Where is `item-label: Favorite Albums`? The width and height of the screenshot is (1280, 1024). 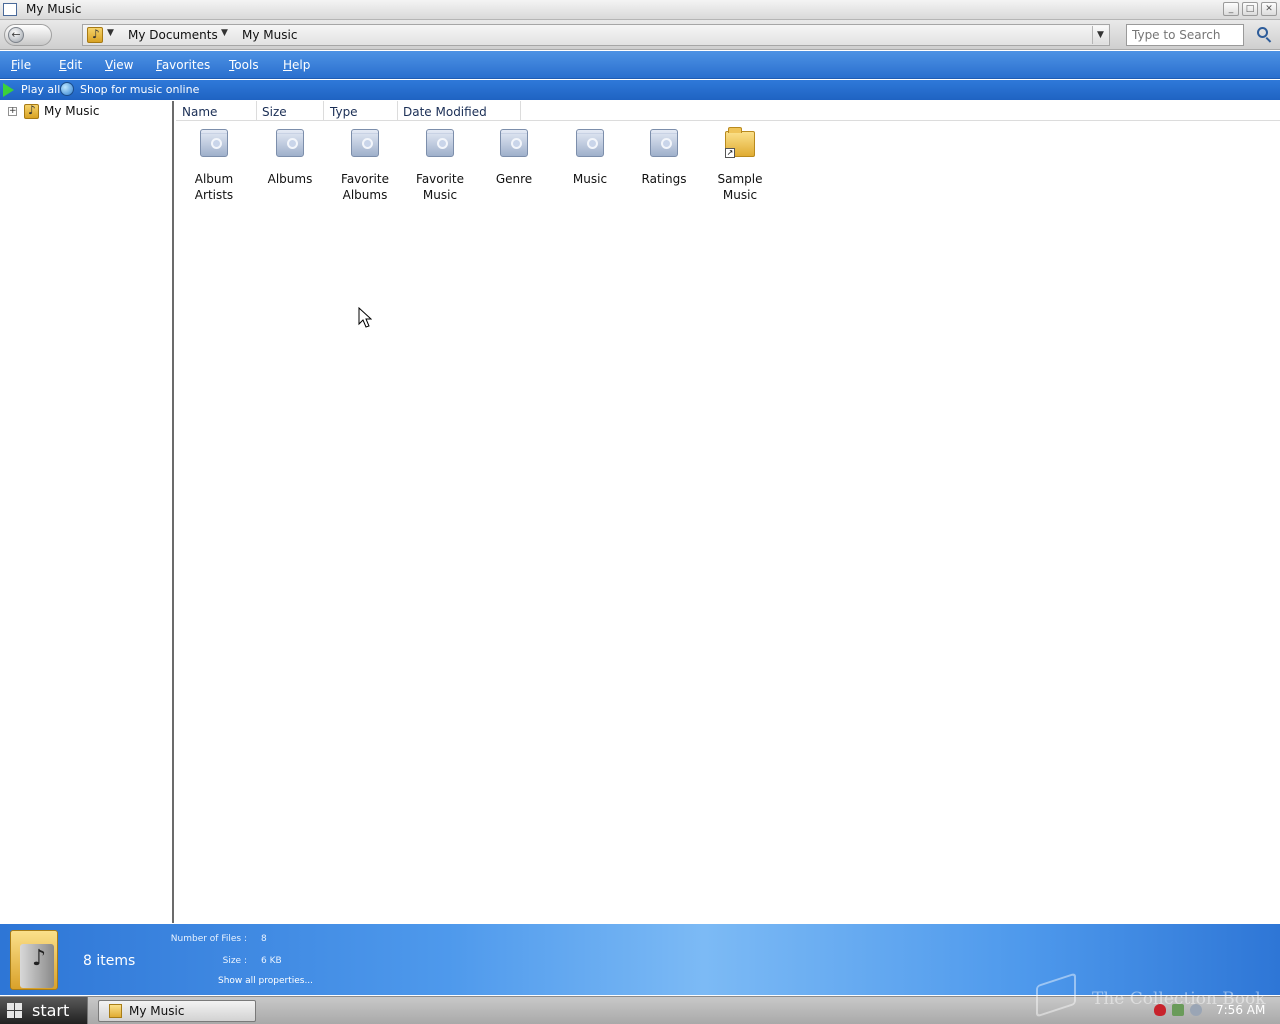 item-label: Favorite Albums is located at coordinates (365, 187).